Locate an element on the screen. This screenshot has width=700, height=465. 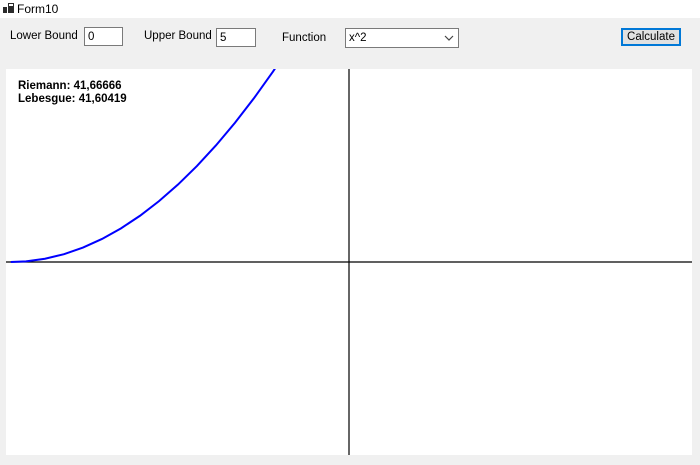
function-label: Function is located at coordinates (304, 38).